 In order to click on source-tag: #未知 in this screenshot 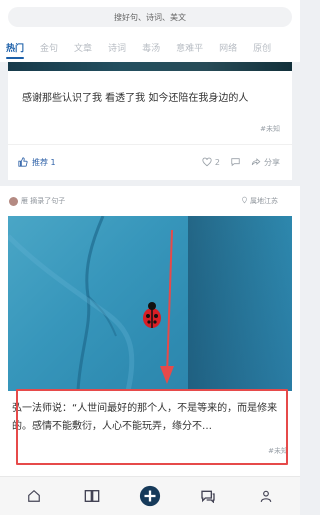, I will do `click(270, 129)`.